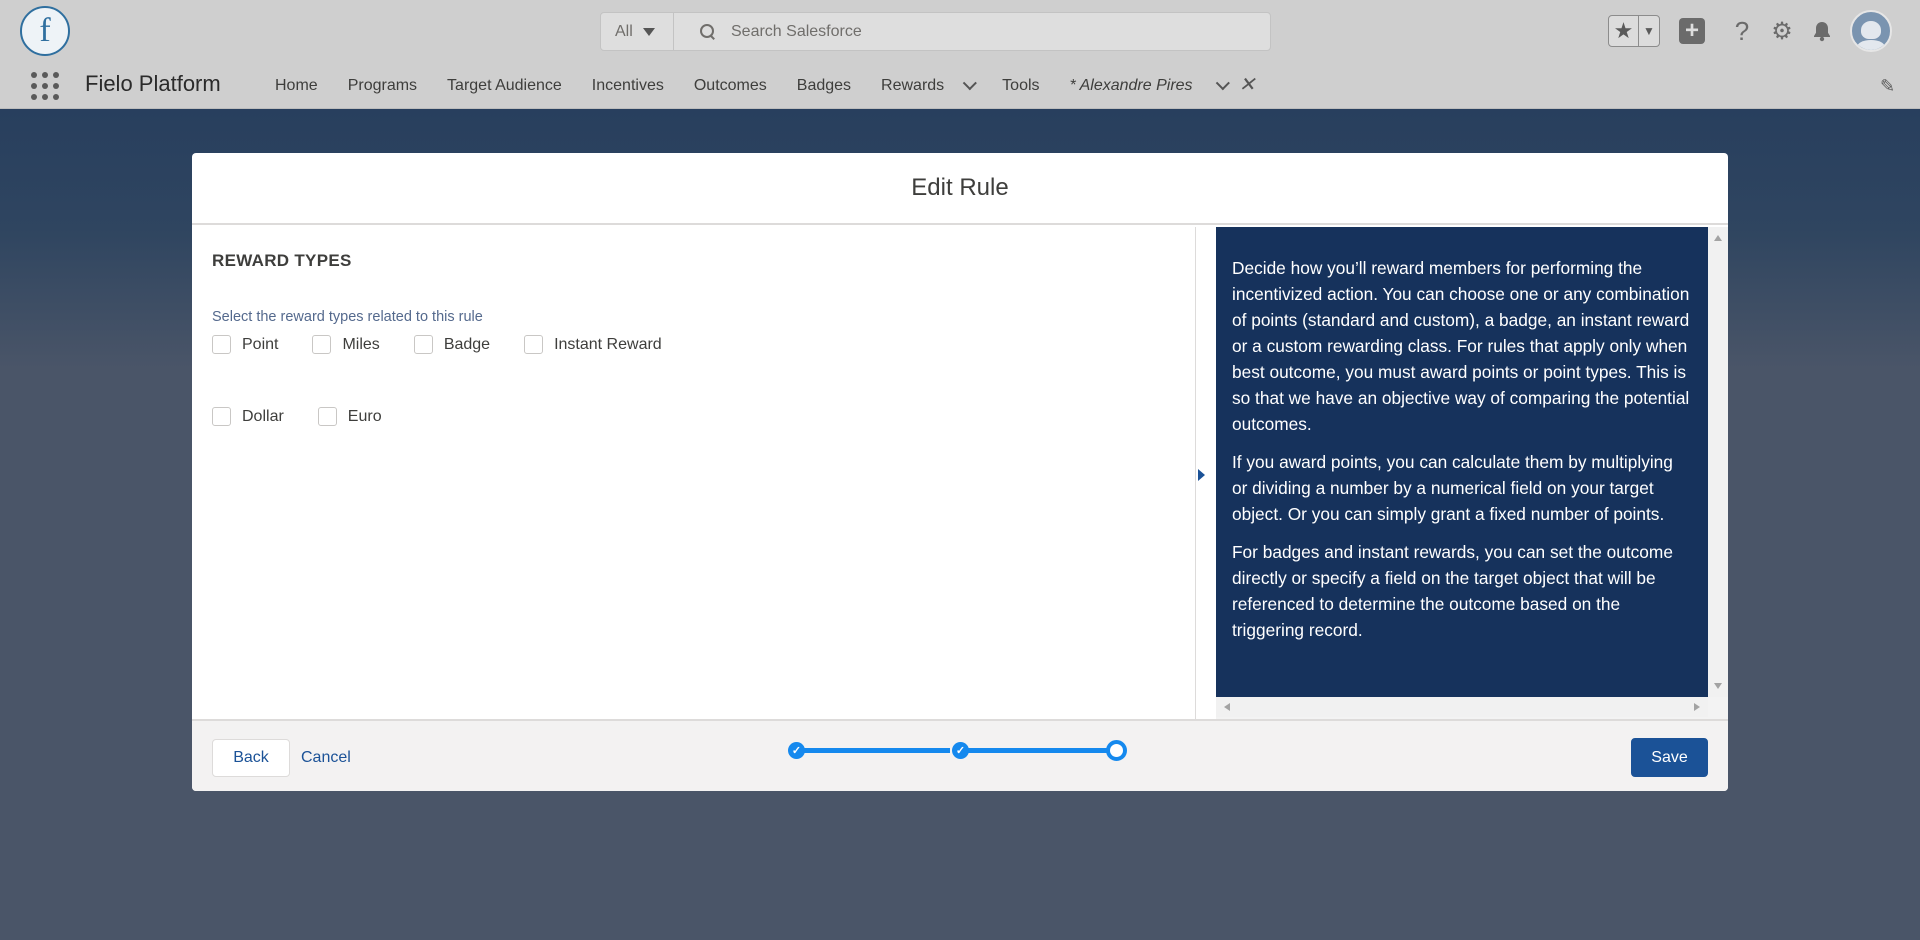  Describe the element at coordinates (1718, 686) in the screenshot. I see `scroll-down-icon` at that location.